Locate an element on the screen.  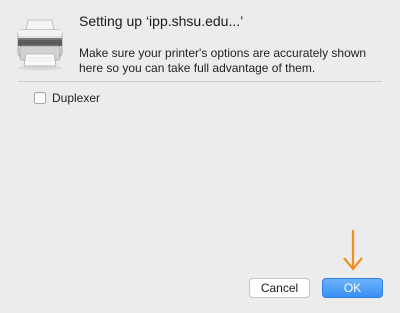
option-duplexer: Duplexer is located at coordinates (67, 98).